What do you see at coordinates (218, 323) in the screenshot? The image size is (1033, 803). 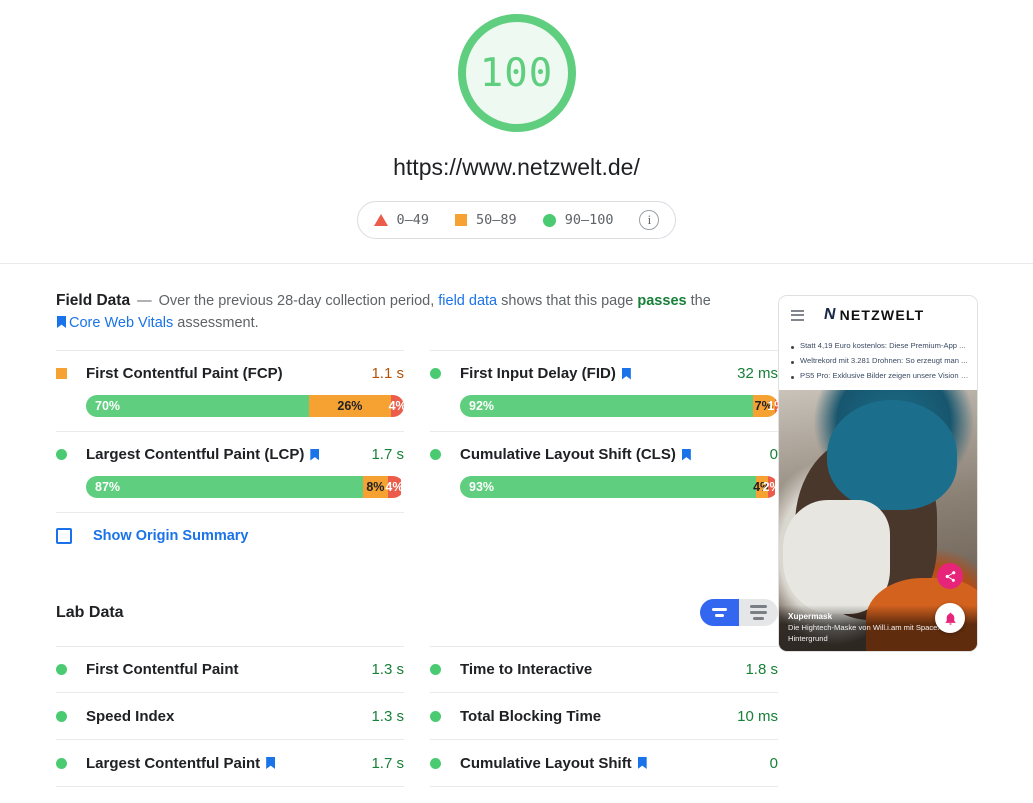 I see `field-data-desc-4: assessment.` at bounding box center [218, 323].